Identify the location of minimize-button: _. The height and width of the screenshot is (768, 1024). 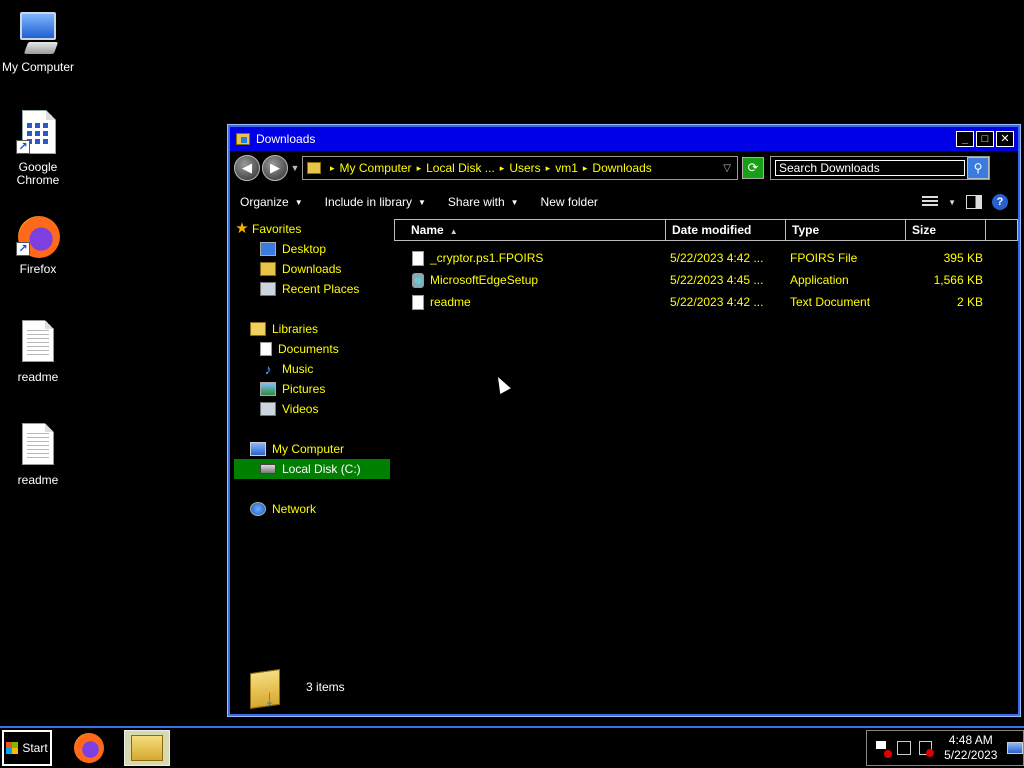
(965, 139).